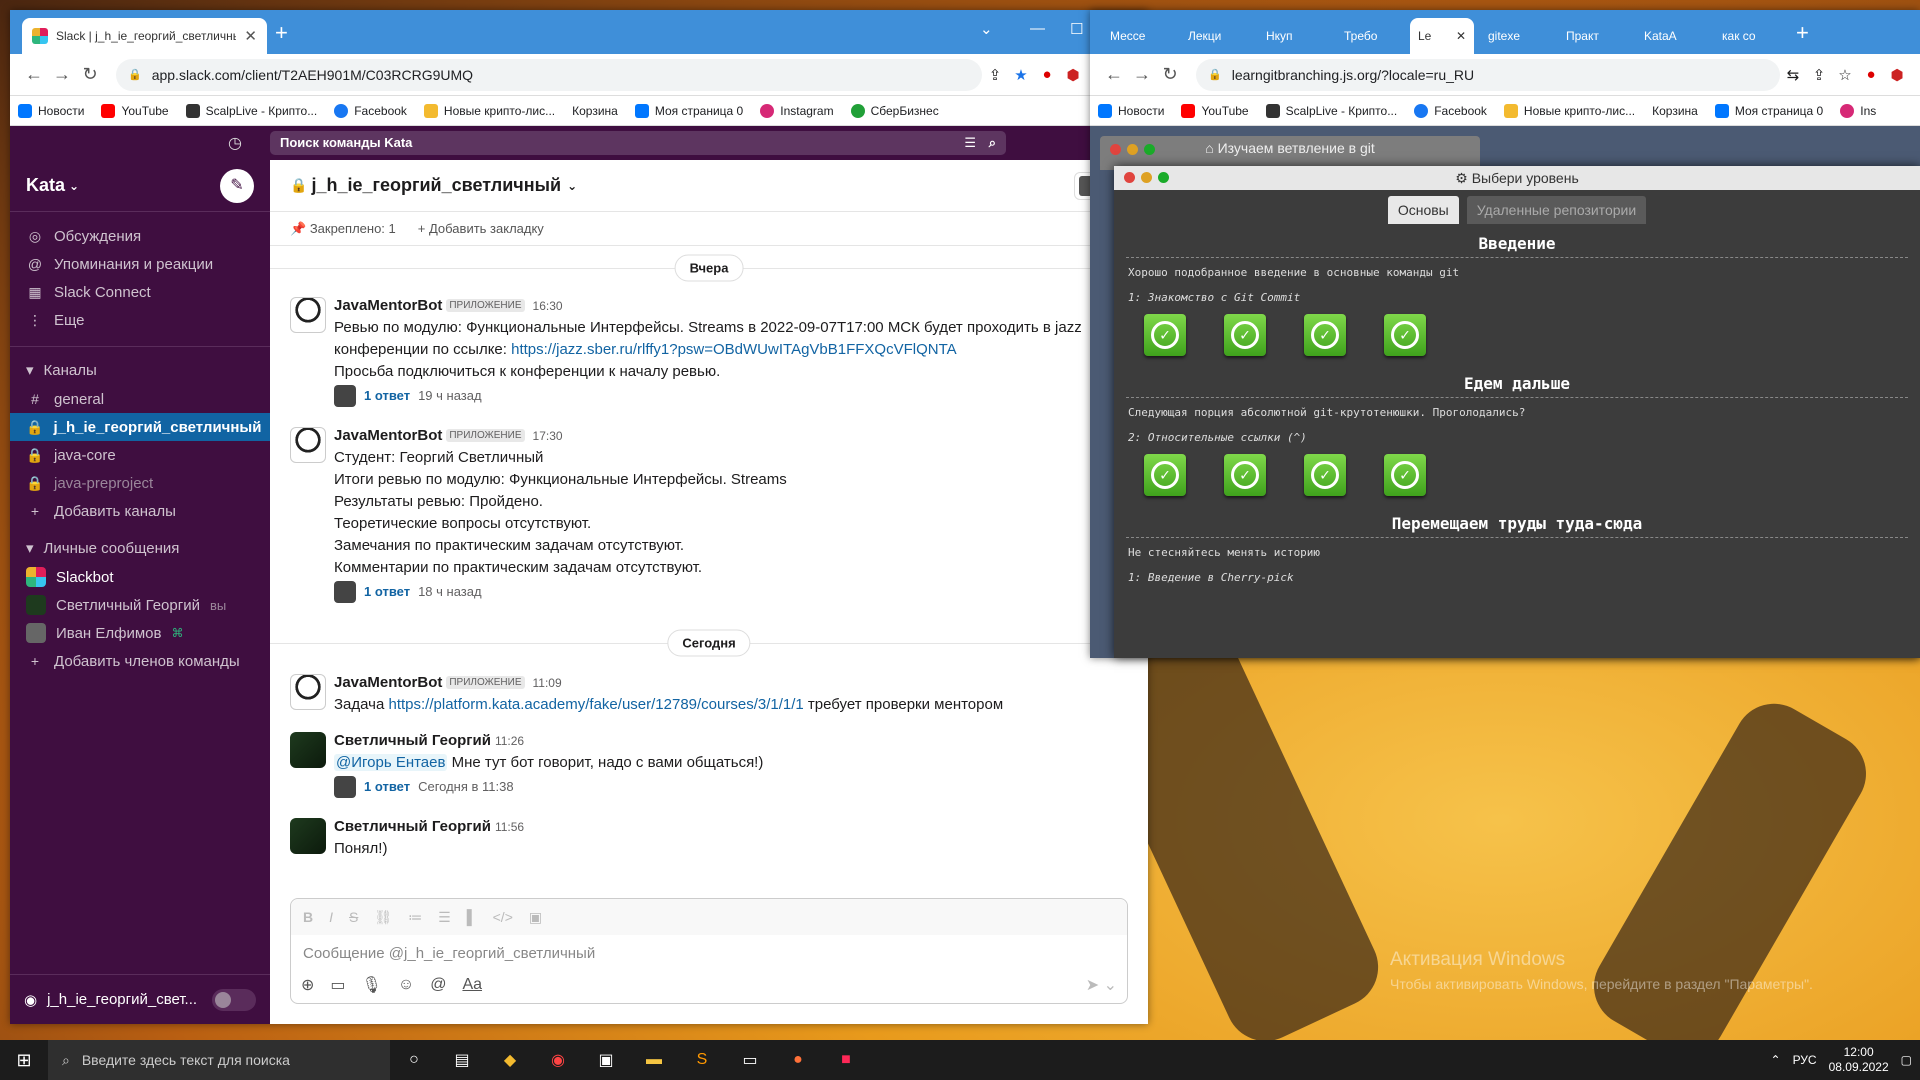 The height and width of the screenshot is (1080, 1920). Describe the element at coordinates (1297, 36) in the screenshot. I see `browser-tab: Нкуп` at that location.